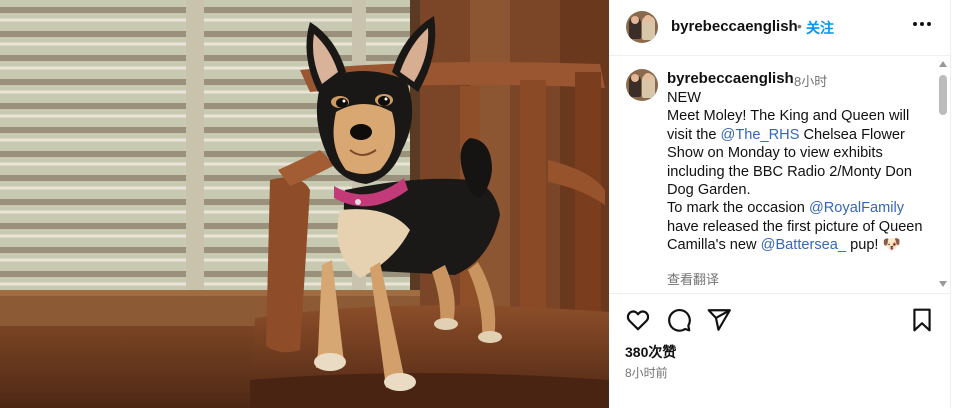 The height and width of the screenshot is (408, 960). Describe the element at coordinates (684, 98) in the screenshot. I see `caption-line-new: NEW` at that location.